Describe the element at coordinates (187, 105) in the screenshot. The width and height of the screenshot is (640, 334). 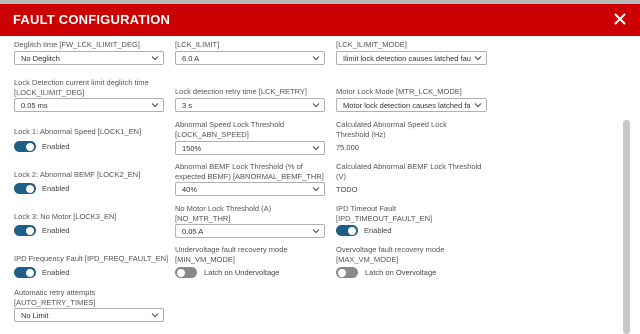
I see `lck-retry-value: 3 s` at that location.